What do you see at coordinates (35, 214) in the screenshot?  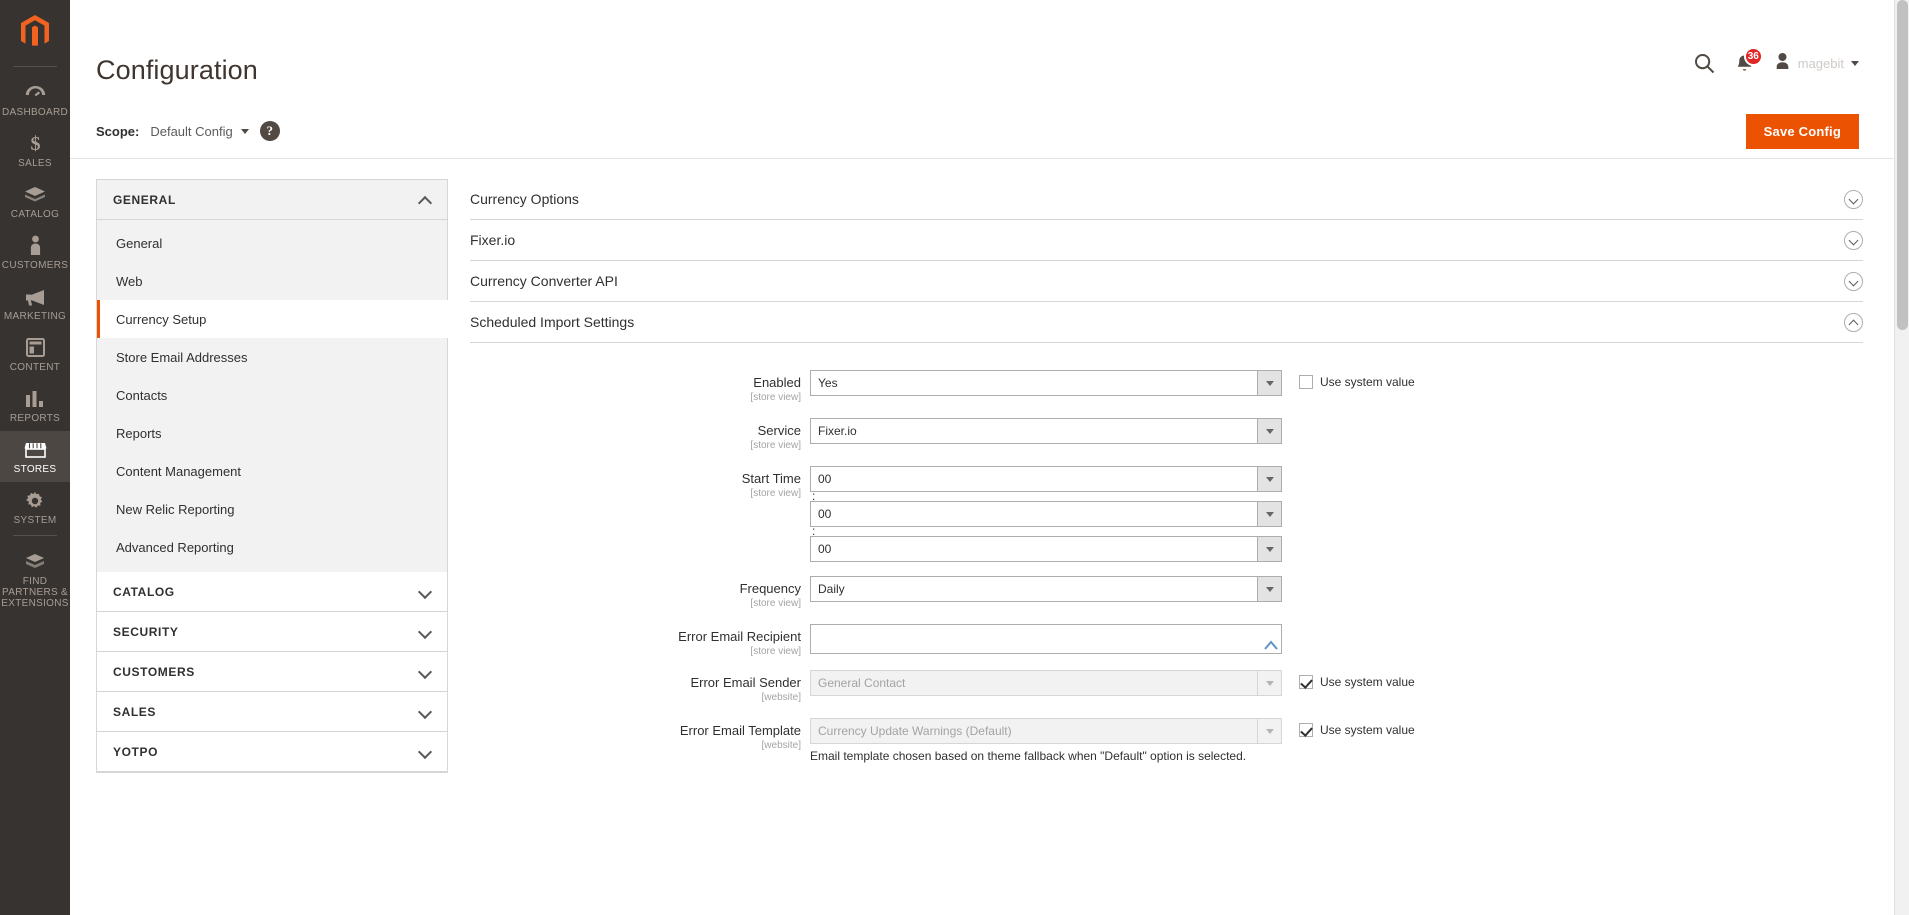 I see `sidebar-label: Catalog` at bounding box center [35, 214].